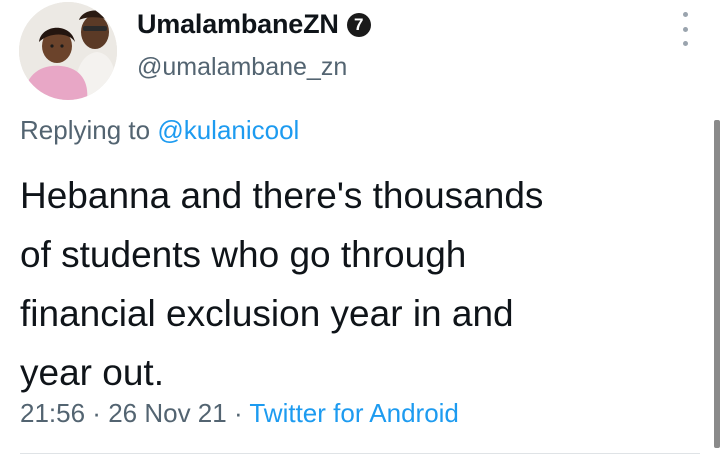 Image resolution: width=720 pixels, height=460 pixels. Describe the element at coordinates (358, 24) in the screenshot. I see `badge-icon: 7` at that location.